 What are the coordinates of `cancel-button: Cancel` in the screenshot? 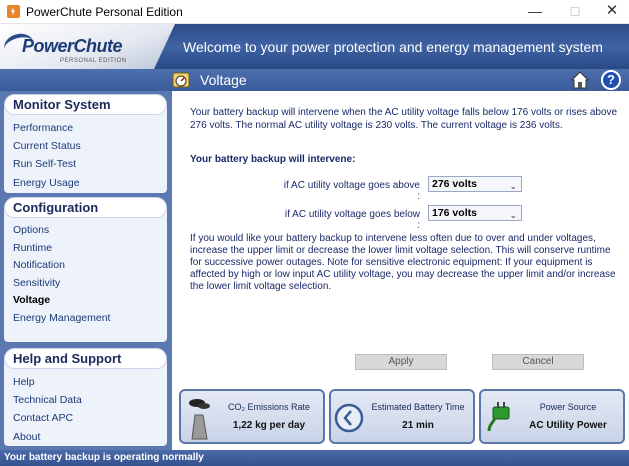 It's located at (538, 362).